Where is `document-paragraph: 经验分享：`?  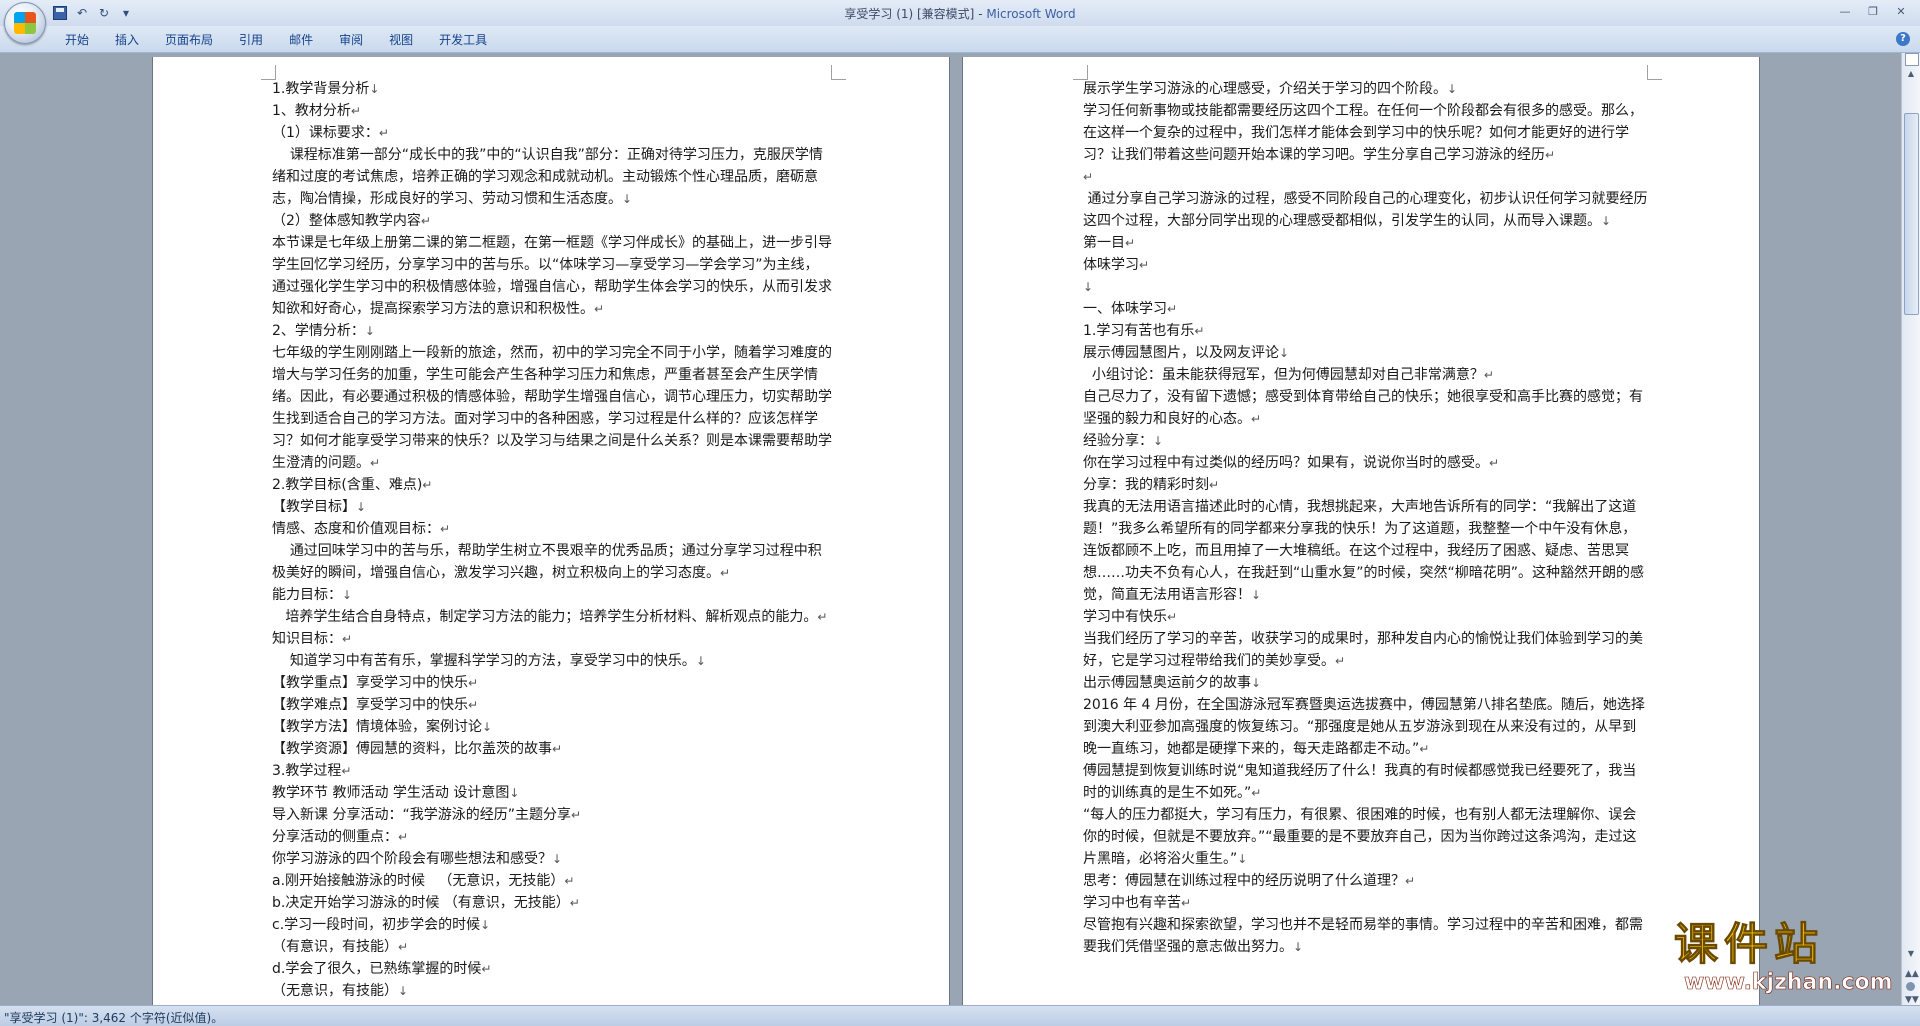 document-paragraph: 经验分享： is located at coordinates (1366, 441).